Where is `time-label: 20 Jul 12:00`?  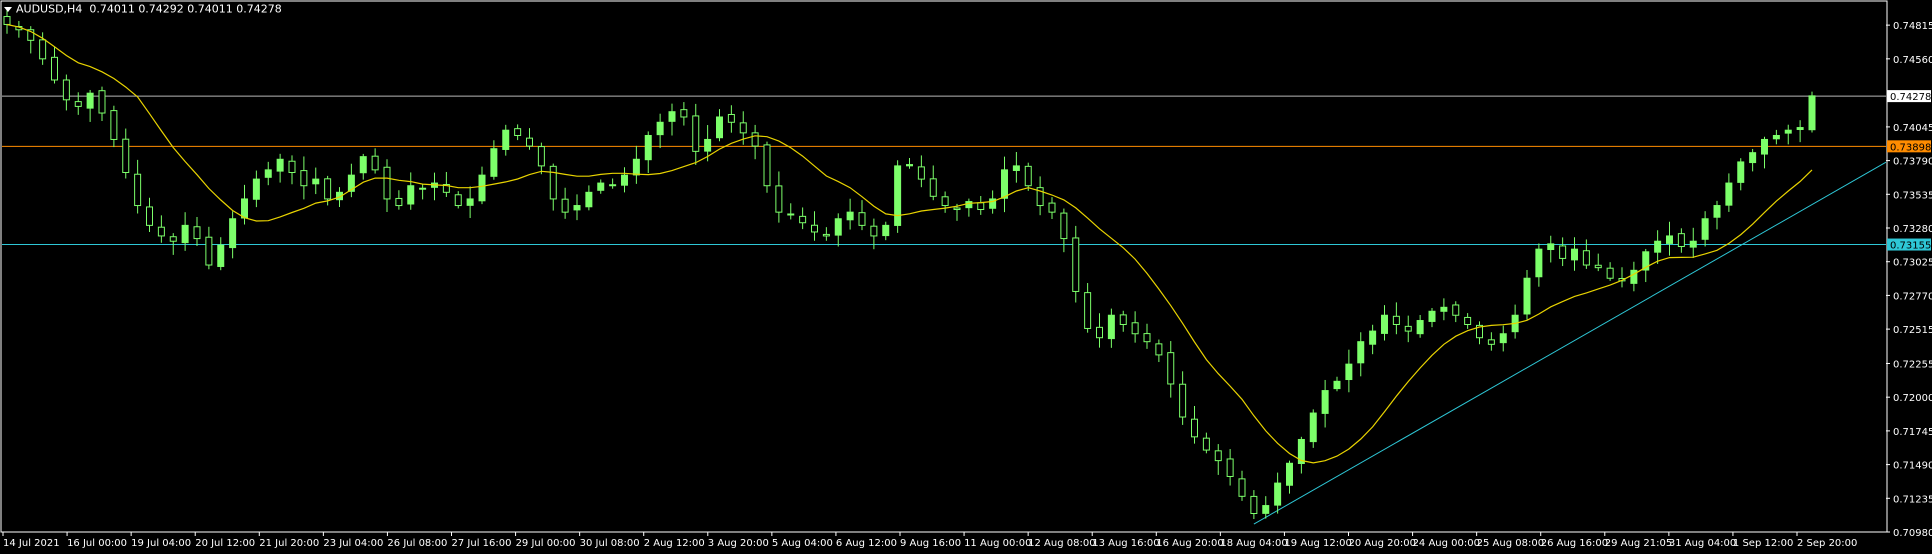 time-label: 20 Jul 12:00 is located at coordinates (225, 543).